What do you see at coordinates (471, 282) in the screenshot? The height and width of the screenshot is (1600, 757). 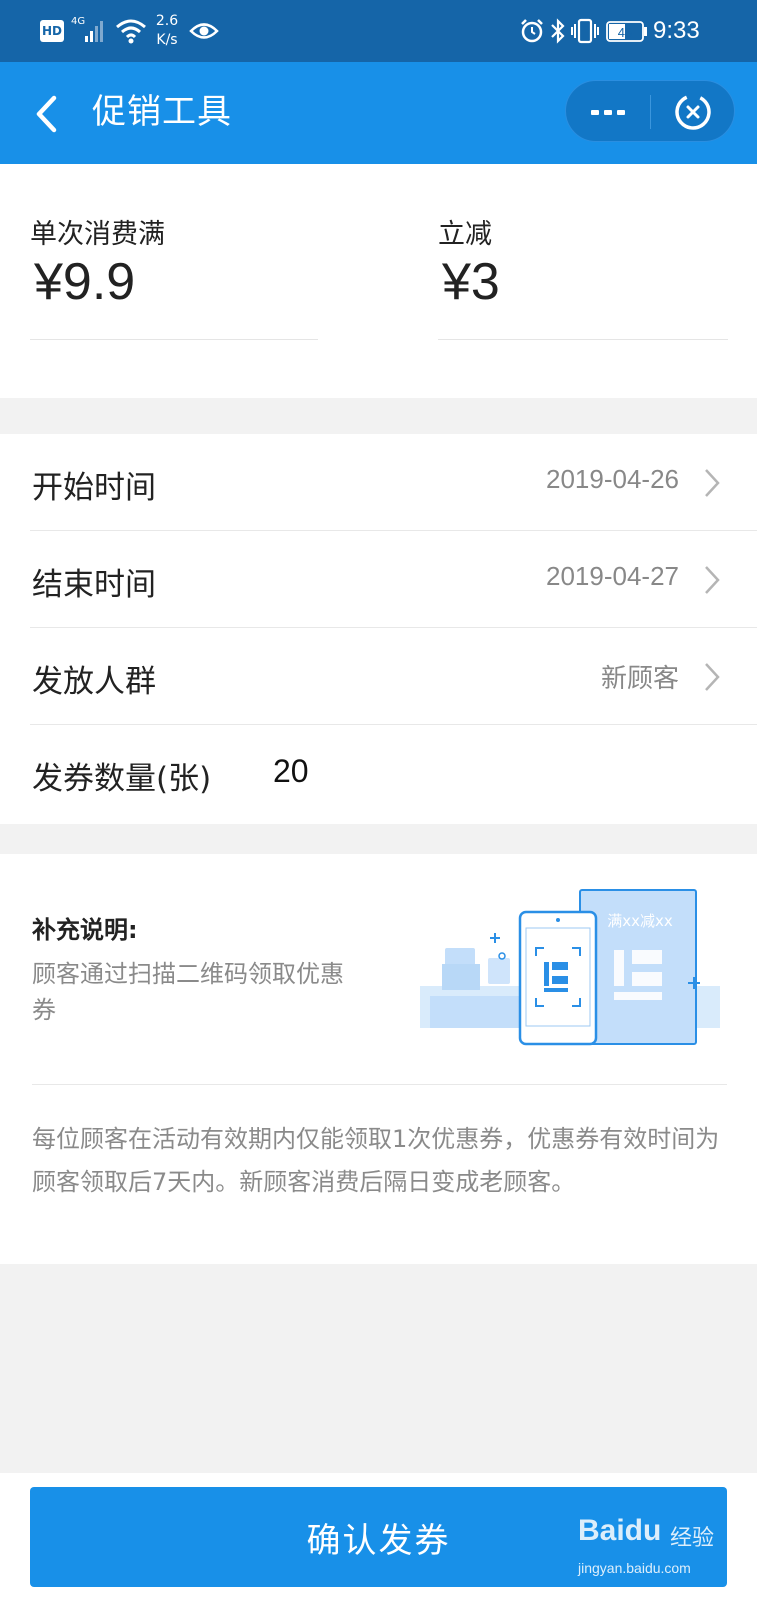 I see `discount-value: ¥3` at bounding box center [471, 282].